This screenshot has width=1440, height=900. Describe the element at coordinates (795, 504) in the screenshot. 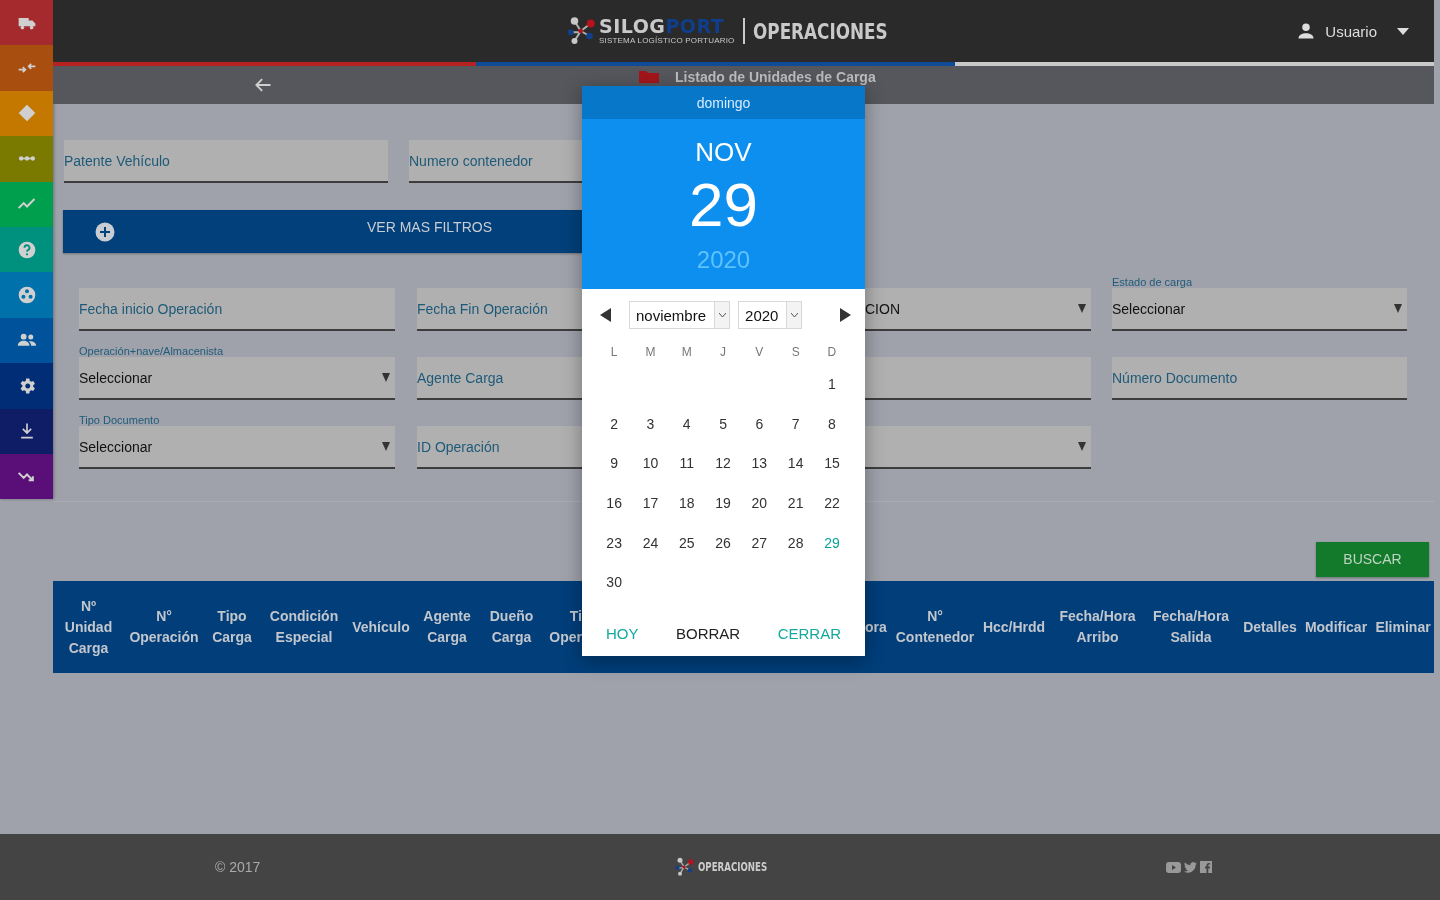

I see `calendar-day: 21` at that location.